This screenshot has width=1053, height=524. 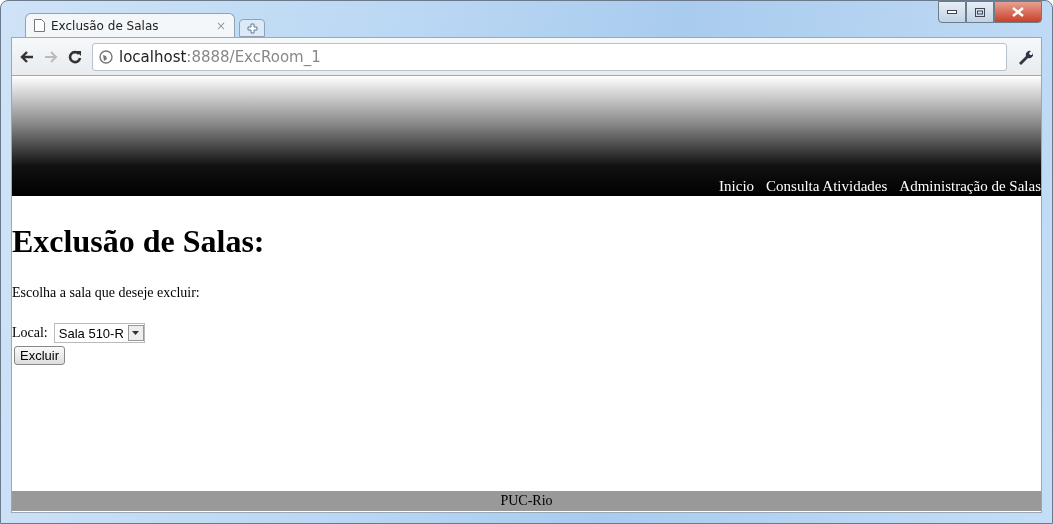 I want to click on tab-title: Exclusão de Salas, so click(x=105, y=25).